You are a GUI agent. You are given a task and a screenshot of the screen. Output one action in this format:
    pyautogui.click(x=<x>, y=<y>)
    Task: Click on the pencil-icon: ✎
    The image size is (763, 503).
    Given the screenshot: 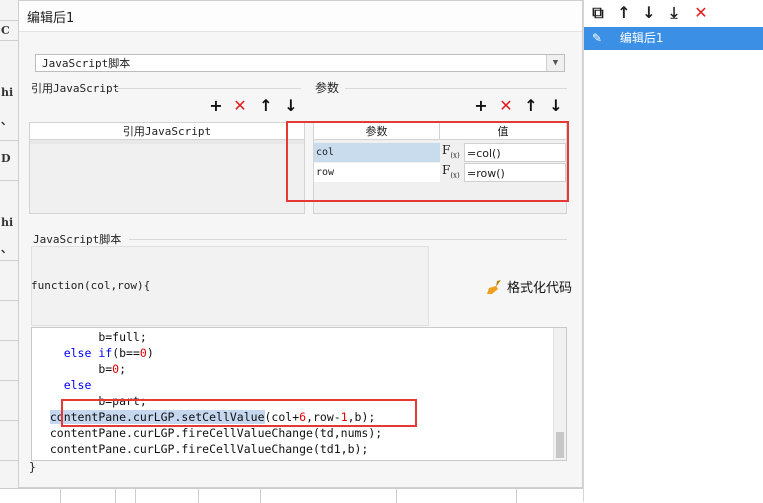 What is the action you would take?
    pyautogui.click(x=597, y=38)
    